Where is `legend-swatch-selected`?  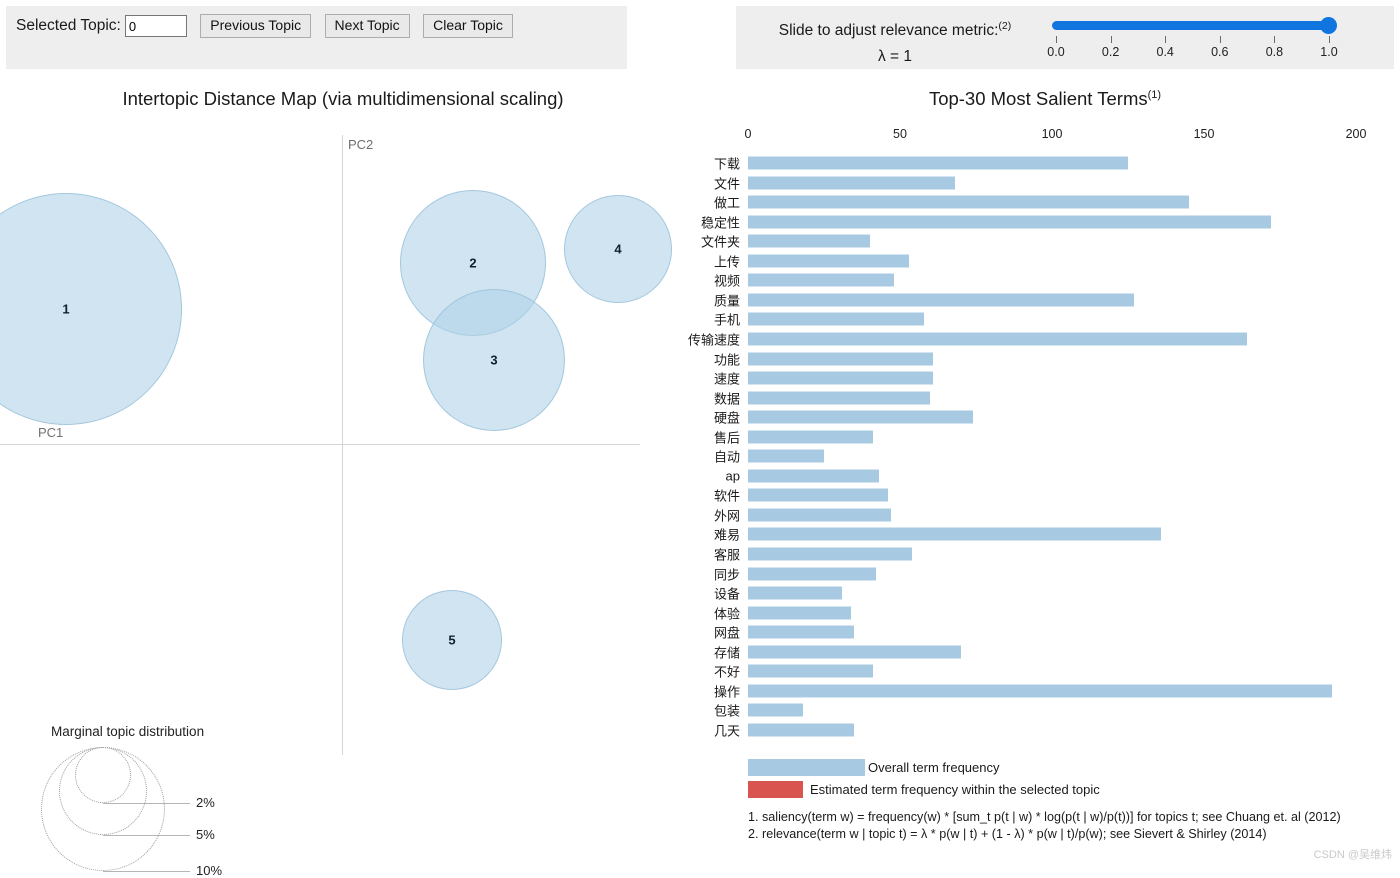
legend-swatch-selected is located at coordinates (775, 789).